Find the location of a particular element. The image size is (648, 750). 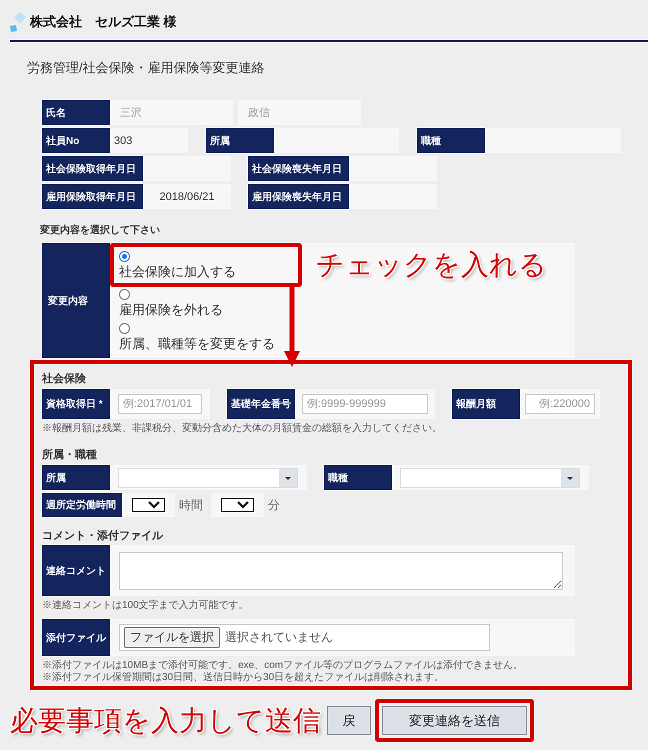

field-label: 連絡コメント is located at coordinates (76, 570).